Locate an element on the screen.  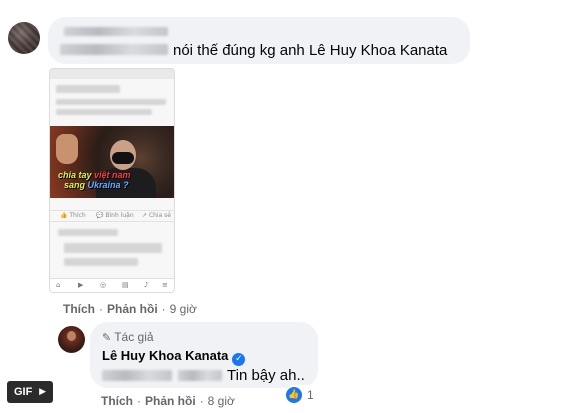
photo-caption-line2: sang Ukraina ? is located at coordinates (96, 185).